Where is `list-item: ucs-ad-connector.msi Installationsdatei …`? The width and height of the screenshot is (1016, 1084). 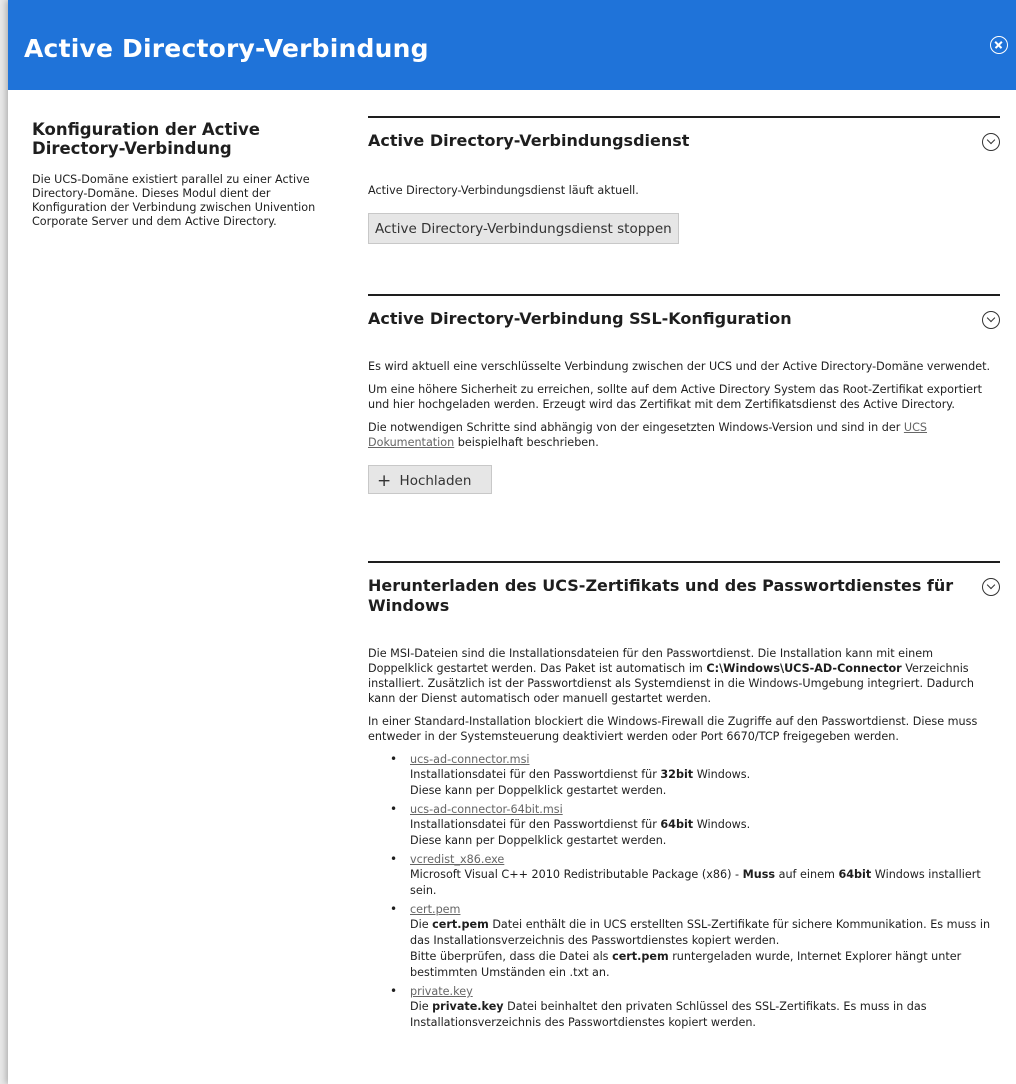
list-item: ucs-ad-connector.msi Installationsdatei … is located at coordinates (695, 775).